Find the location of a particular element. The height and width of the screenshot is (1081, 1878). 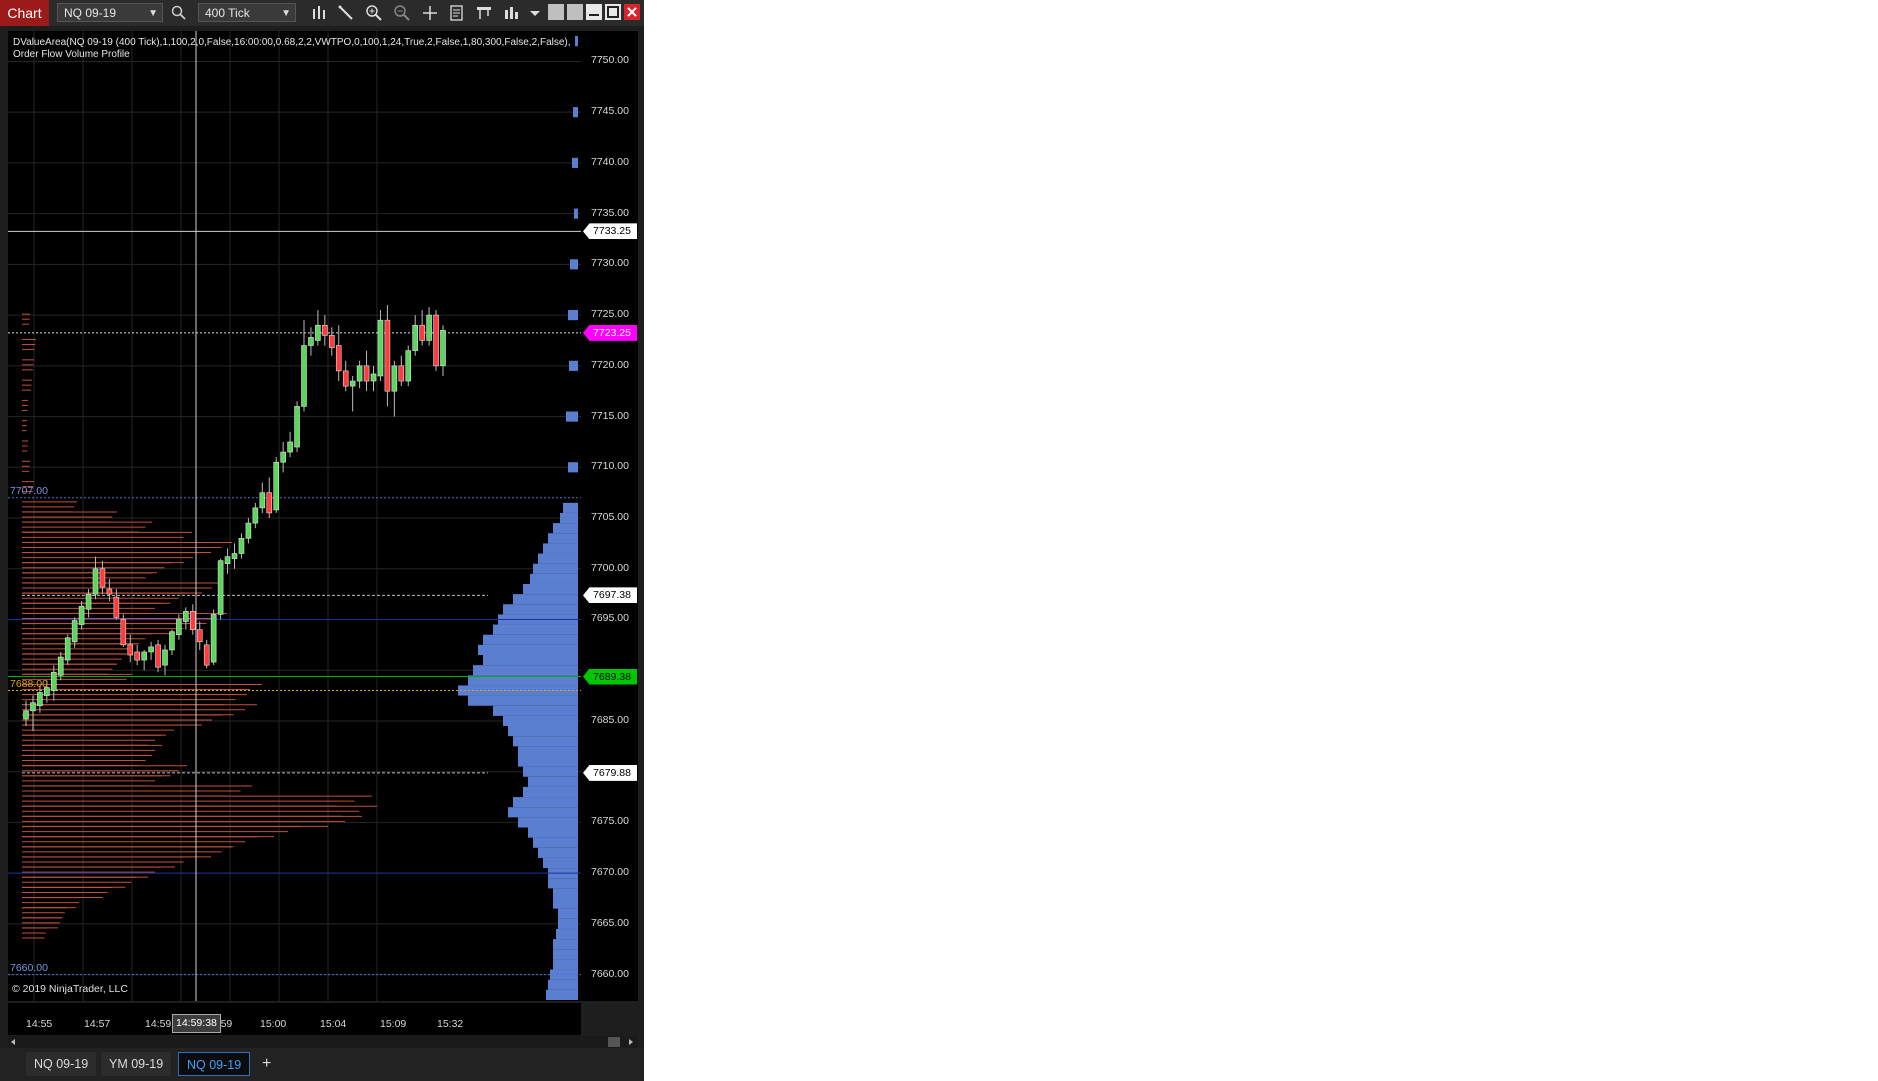

poc-label: 7688.00 is located at coordinates (29, 683).